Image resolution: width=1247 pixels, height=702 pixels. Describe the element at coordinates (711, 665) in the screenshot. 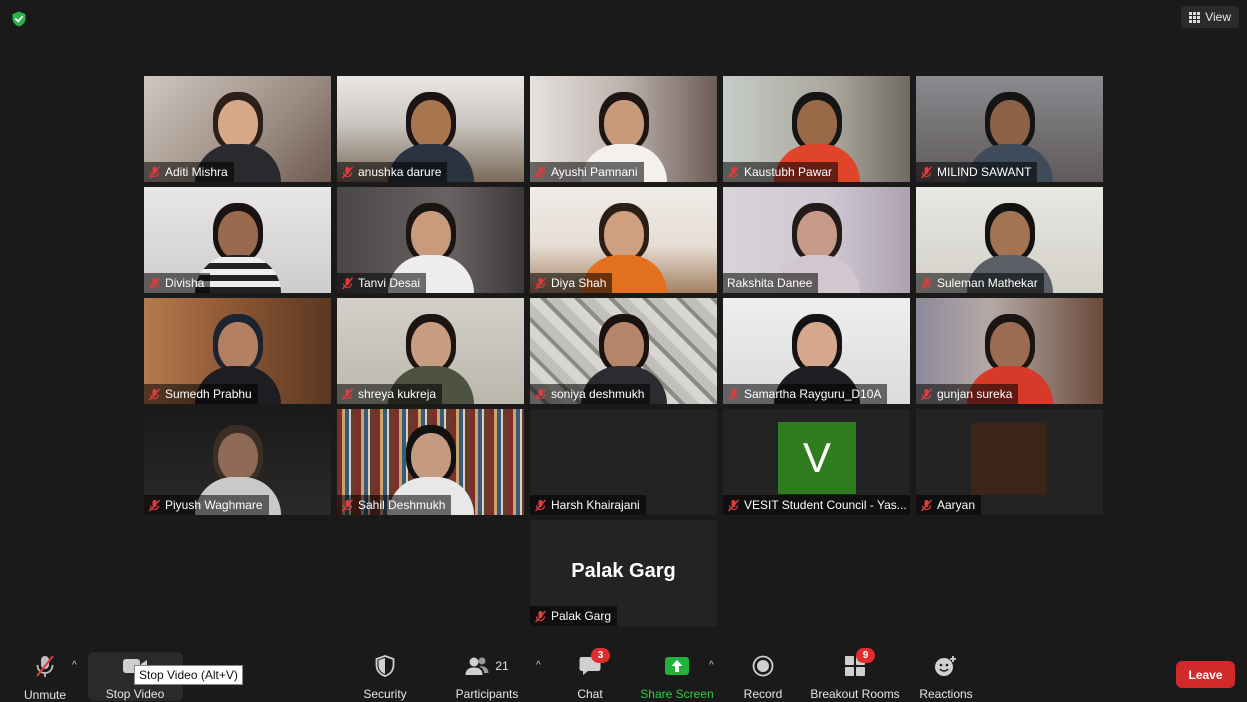

I see `share-screen-options-caret: ^` at that location.